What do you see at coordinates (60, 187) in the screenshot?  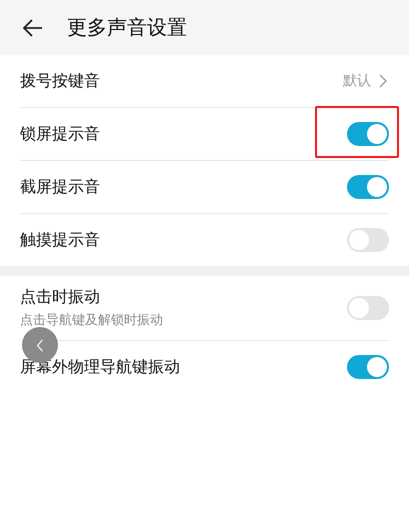 I see `setting-label: 截屏提示音` at bounding box center [60, 187].